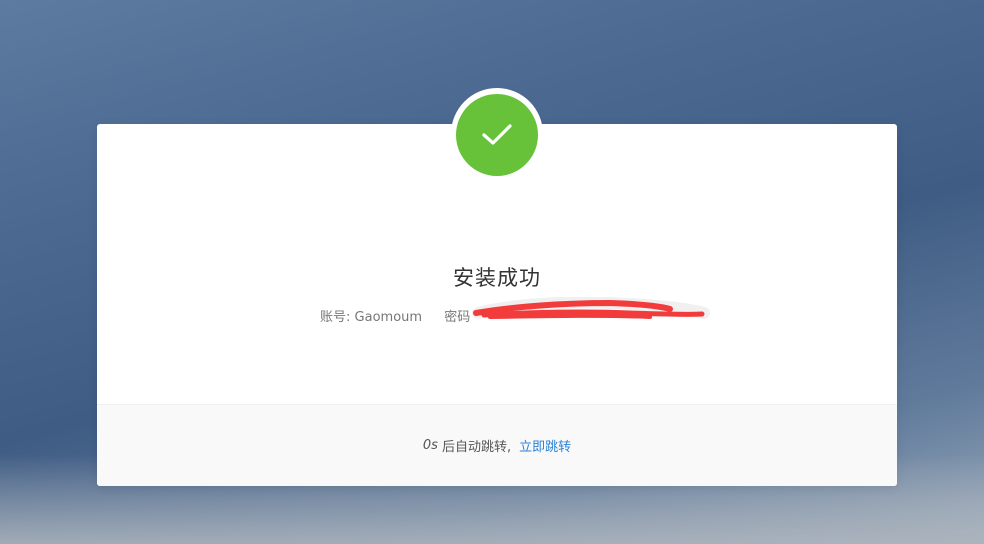 The width and height of the screenshot is (984, 544). What do you see at coordinates (457, 317) in the screenshot?
I see `password-label: 密码` at bounding box center [457, 317].